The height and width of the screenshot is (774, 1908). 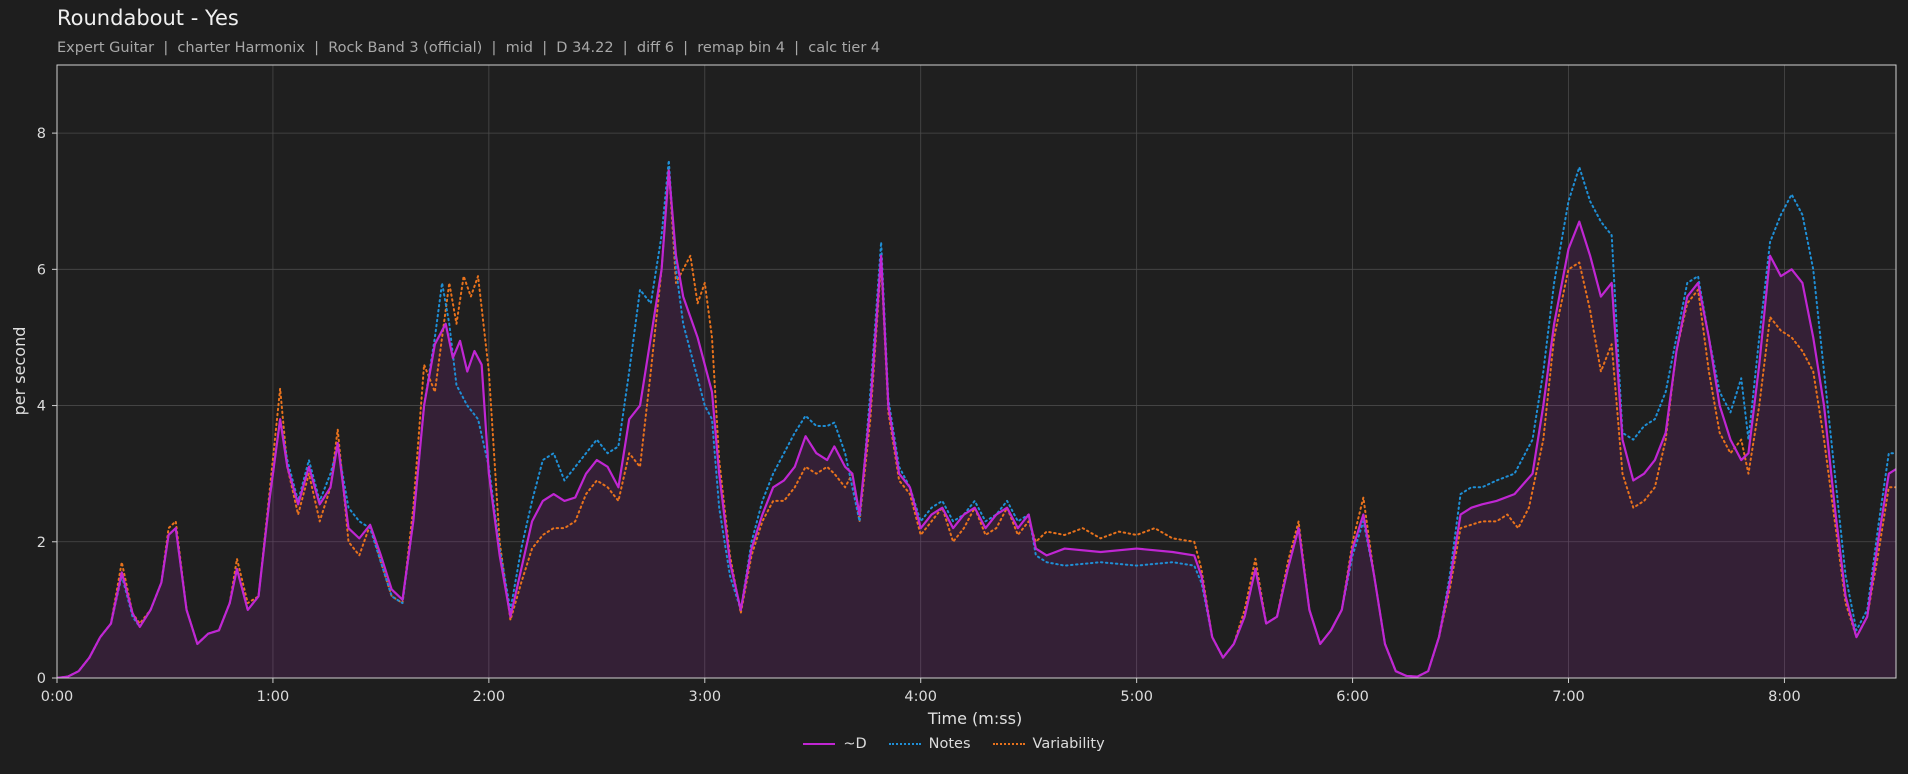 What do you see at coordinates (41, 679) in the screenshot?
I see `y-tick-label: 0` at bounding box center [41, 679].